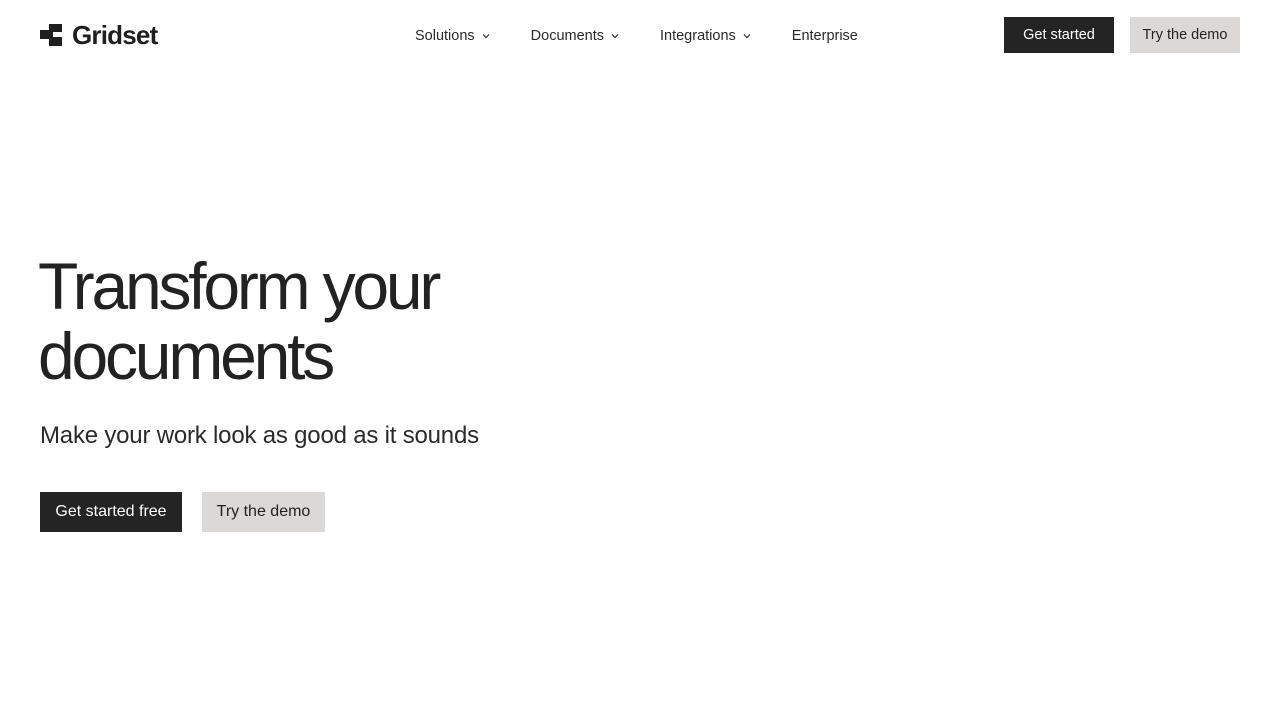 This screenshot has width=1280, height=720. What do you see at coordinates (698, 36) in the screenshot?
I see `nav-item-label: Integrations` at bounding box center [698, 36].